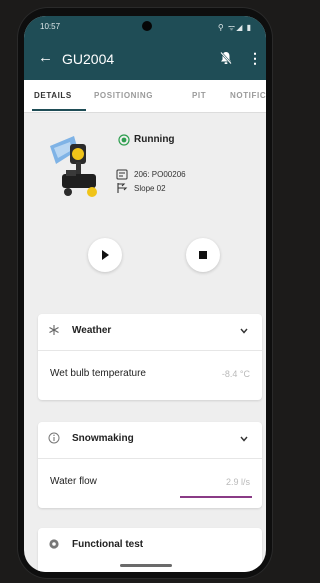 The width and height of the screenshot is (320, 583). I want to click on notifications-off-icon, so click(226, 58).